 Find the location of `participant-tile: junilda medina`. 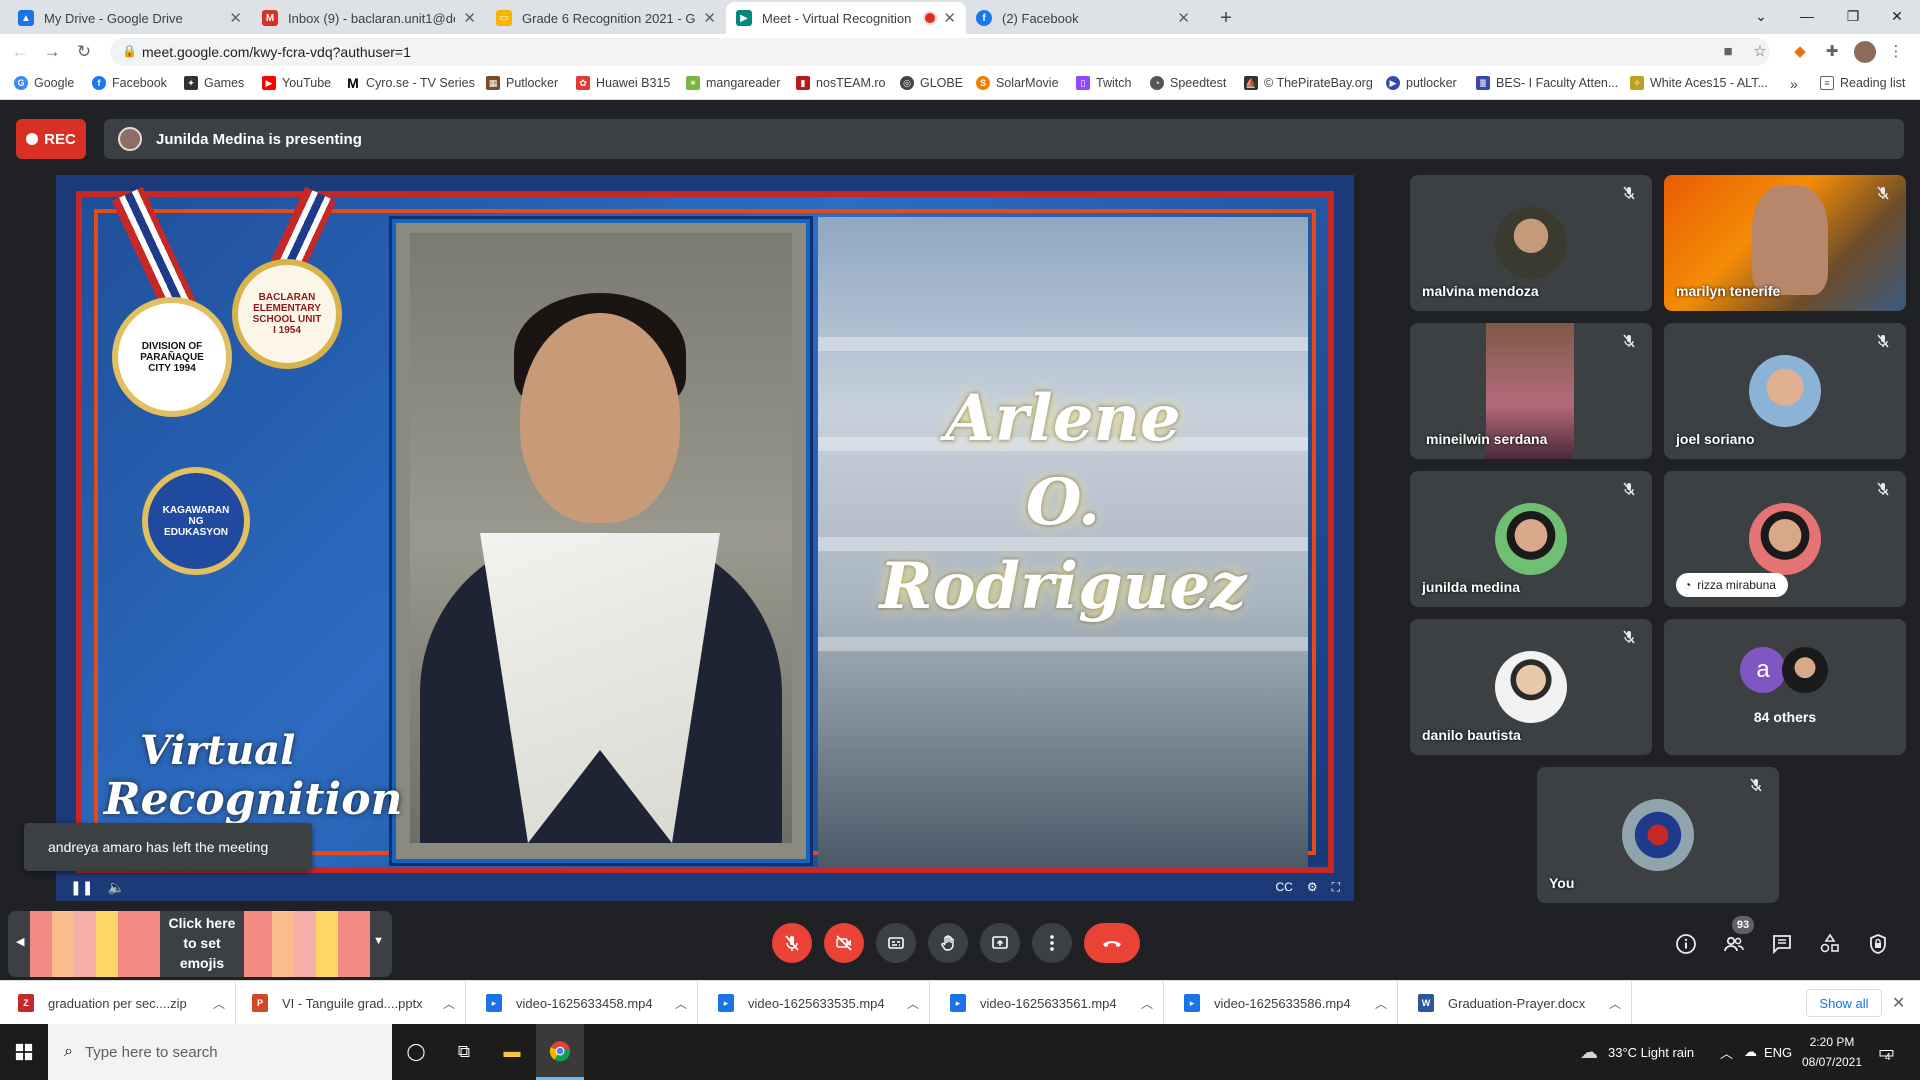

participant-tile: junilda medina is located at coordinates (1531, 539).